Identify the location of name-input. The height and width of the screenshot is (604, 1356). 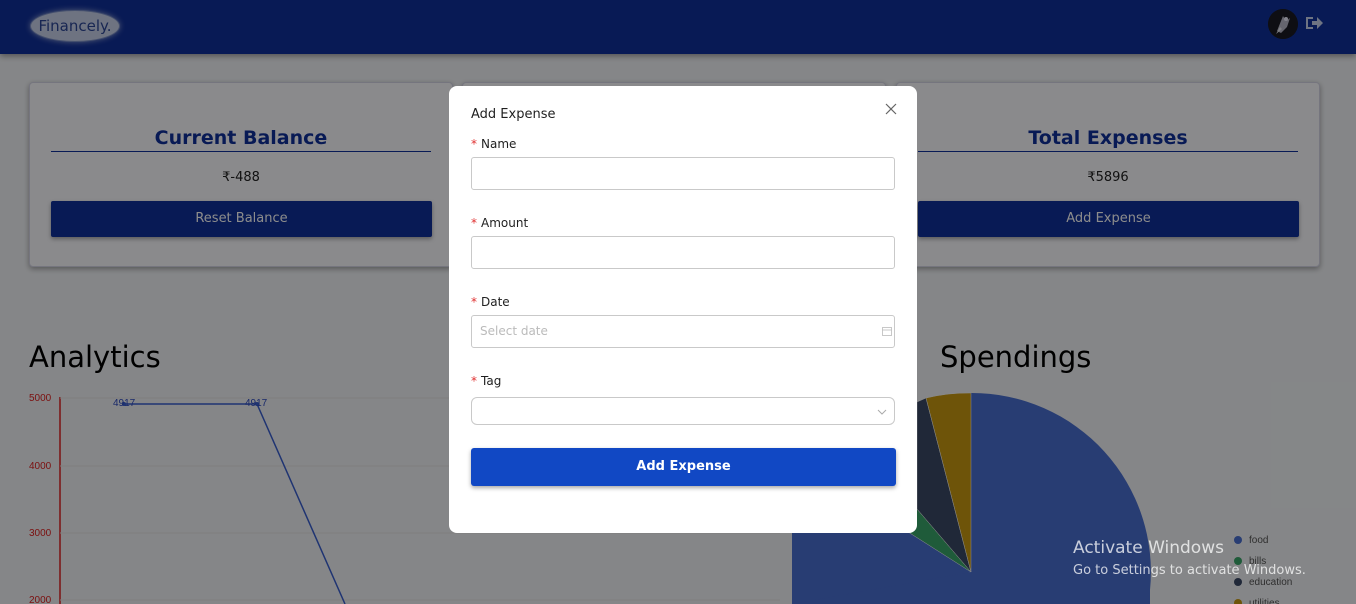
(683, 173).